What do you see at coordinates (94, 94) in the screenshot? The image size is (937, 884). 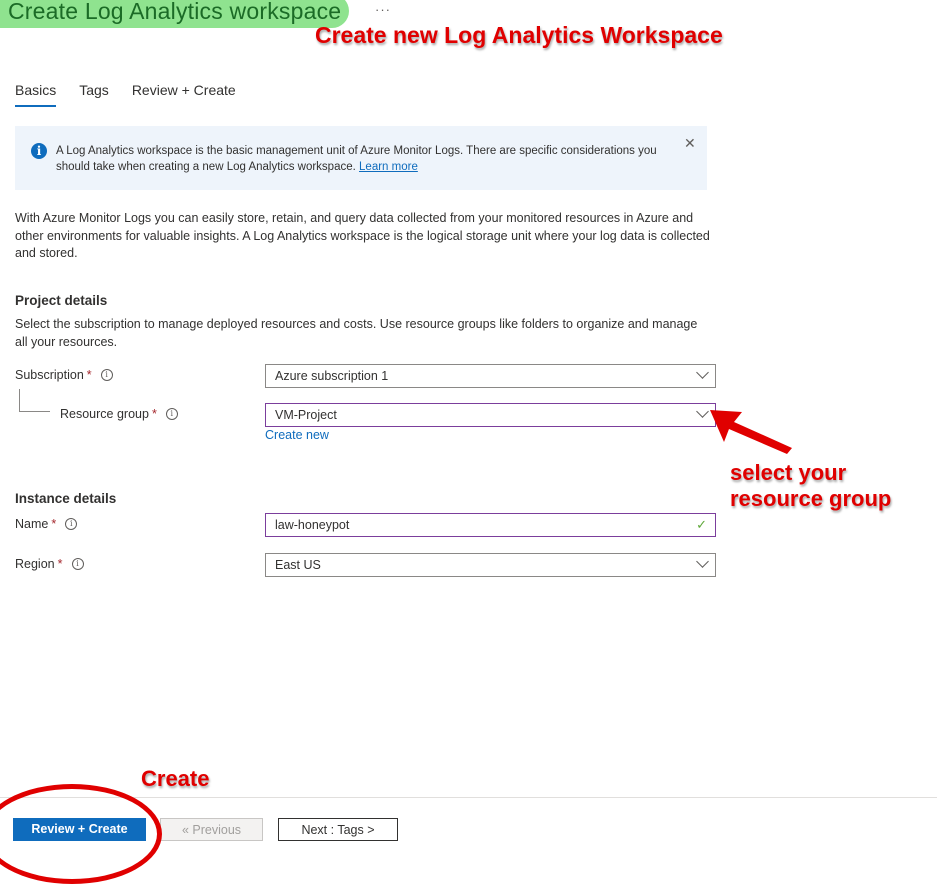 I see `tab-tags: Tags` at bounding box center [94, 94].